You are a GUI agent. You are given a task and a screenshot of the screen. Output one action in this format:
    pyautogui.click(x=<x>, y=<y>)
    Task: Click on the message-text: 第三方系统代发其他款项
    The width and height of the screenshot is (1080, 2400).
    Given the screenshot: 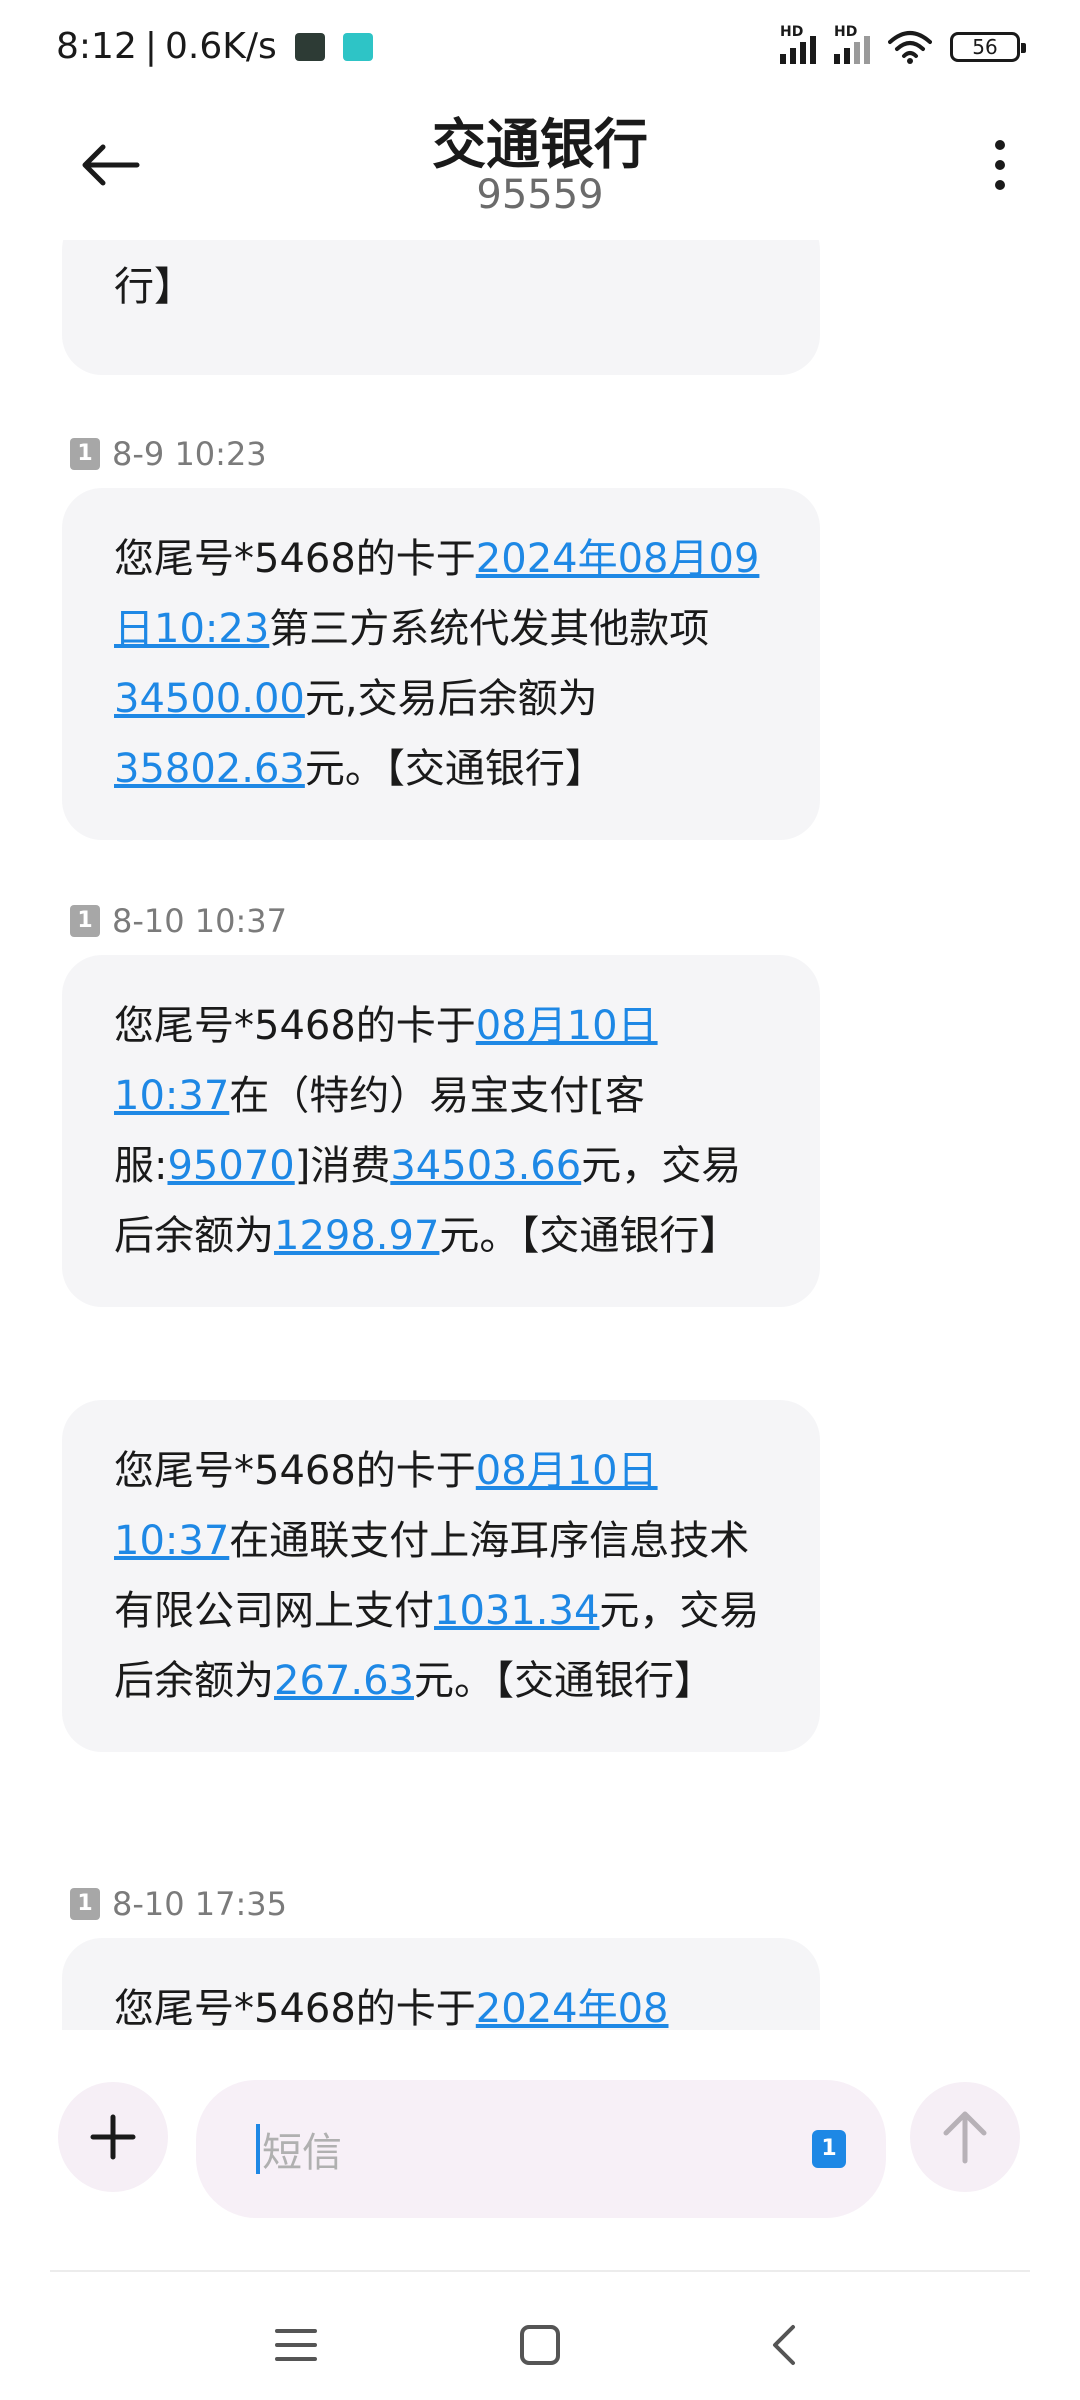 What is the action you would take?
    pyautogui.click(x=489, y=629)
    